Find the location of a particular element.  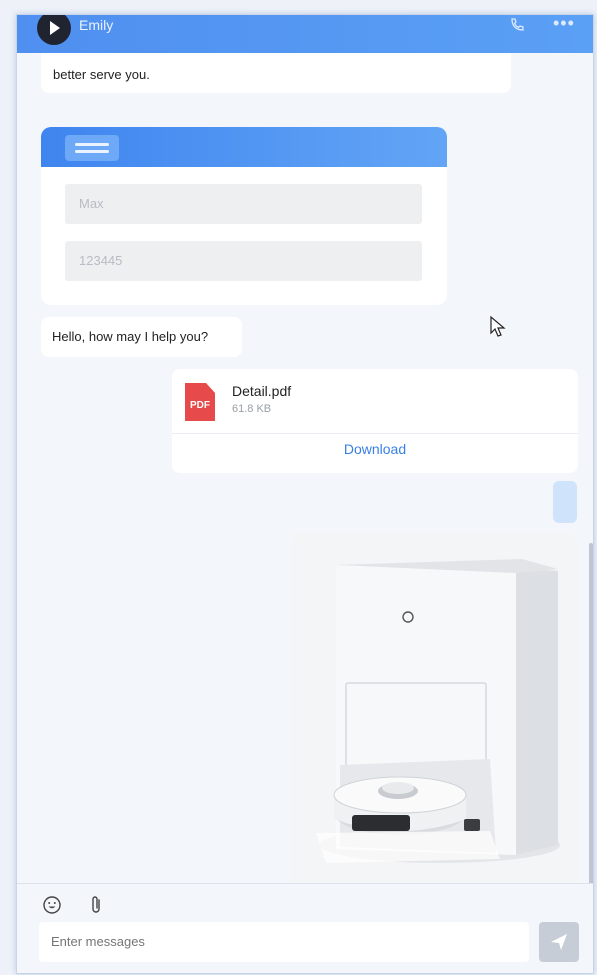

message-bubble: better serve you. is located at coordinates (276, 73).